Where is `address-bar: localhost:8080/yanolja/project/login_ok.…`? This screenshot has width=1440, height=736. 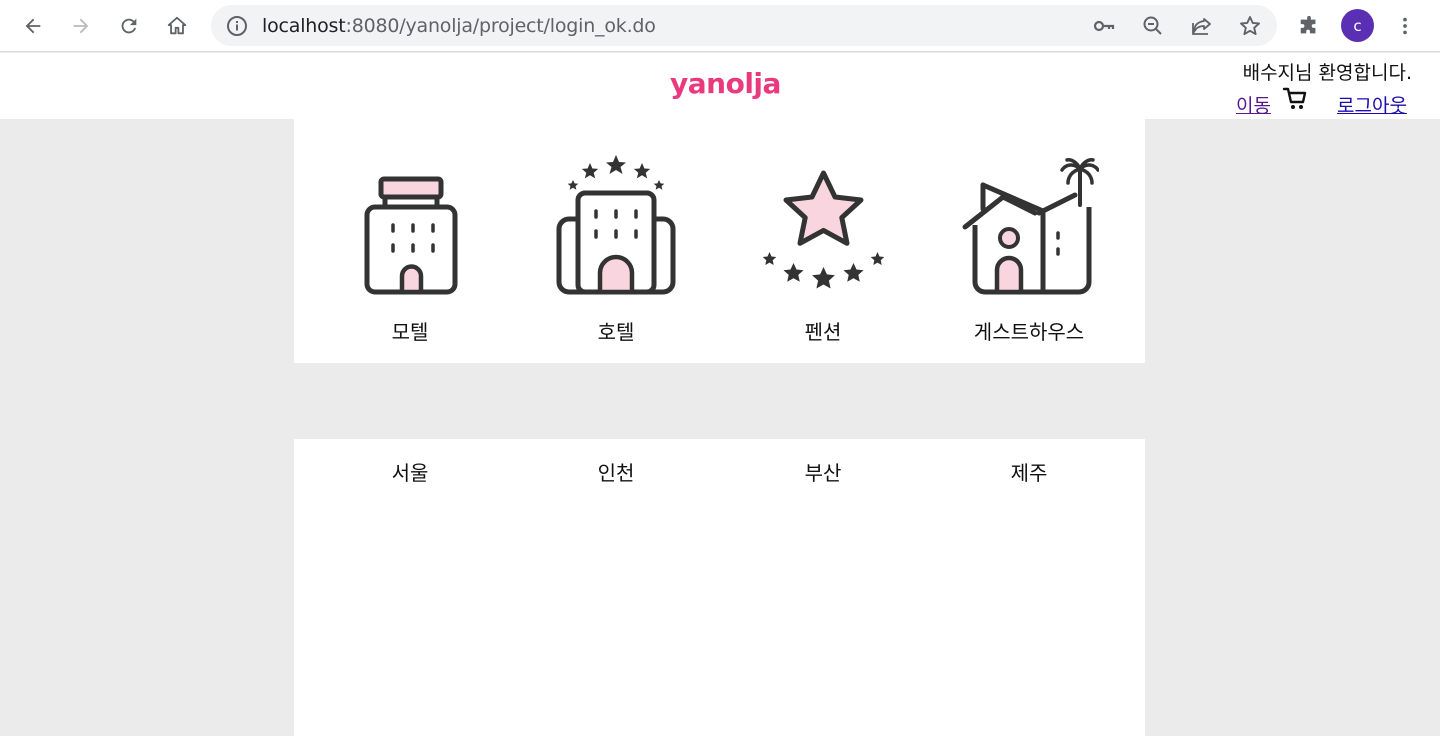
address-bar: localhost:8080/yanolja/project/login_ok.… is located at coordinates (744, 25).